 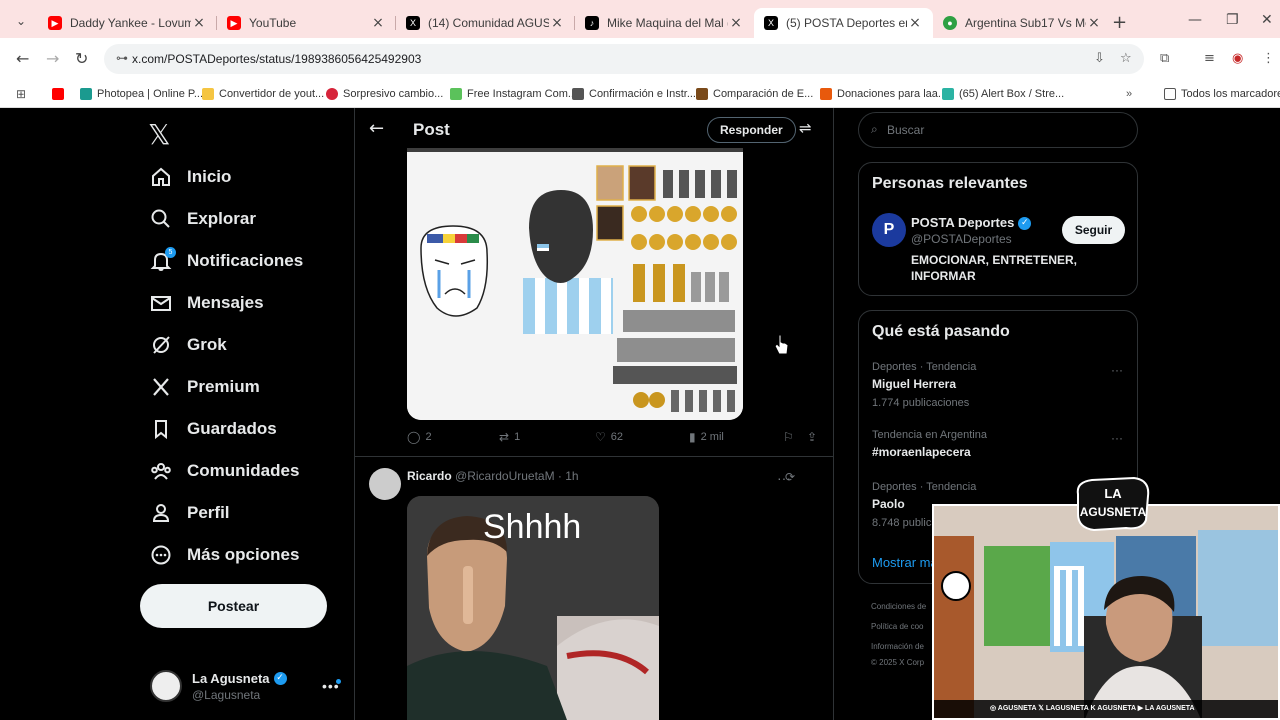 What do you see at coordinates (1099, 58) in the screenshot?
I see `install-icon: ⇩` at bounding box center [1099, 58].